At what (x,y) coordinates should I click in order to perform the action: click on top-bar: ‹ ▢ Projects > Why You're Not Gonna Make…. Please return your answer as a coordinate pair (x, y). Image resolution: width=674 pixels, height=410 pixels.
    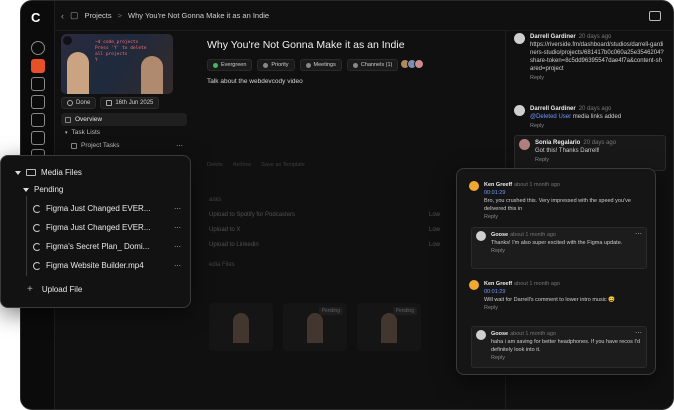
    Looking at the image, I should click on (364, 16).